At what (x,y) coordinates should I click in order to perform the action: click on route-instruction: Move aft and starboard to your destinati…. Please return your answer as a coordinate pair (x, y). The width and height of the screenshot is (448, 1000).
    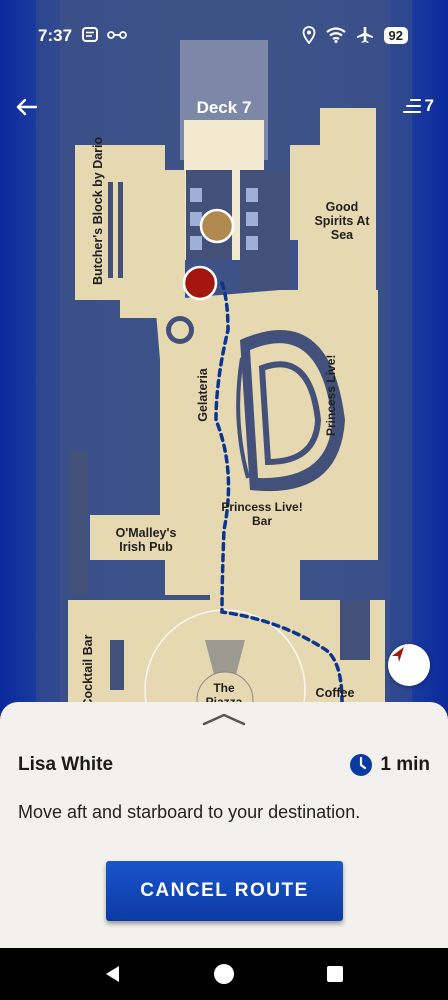
    Looking at the image, I should click on (189, 812).